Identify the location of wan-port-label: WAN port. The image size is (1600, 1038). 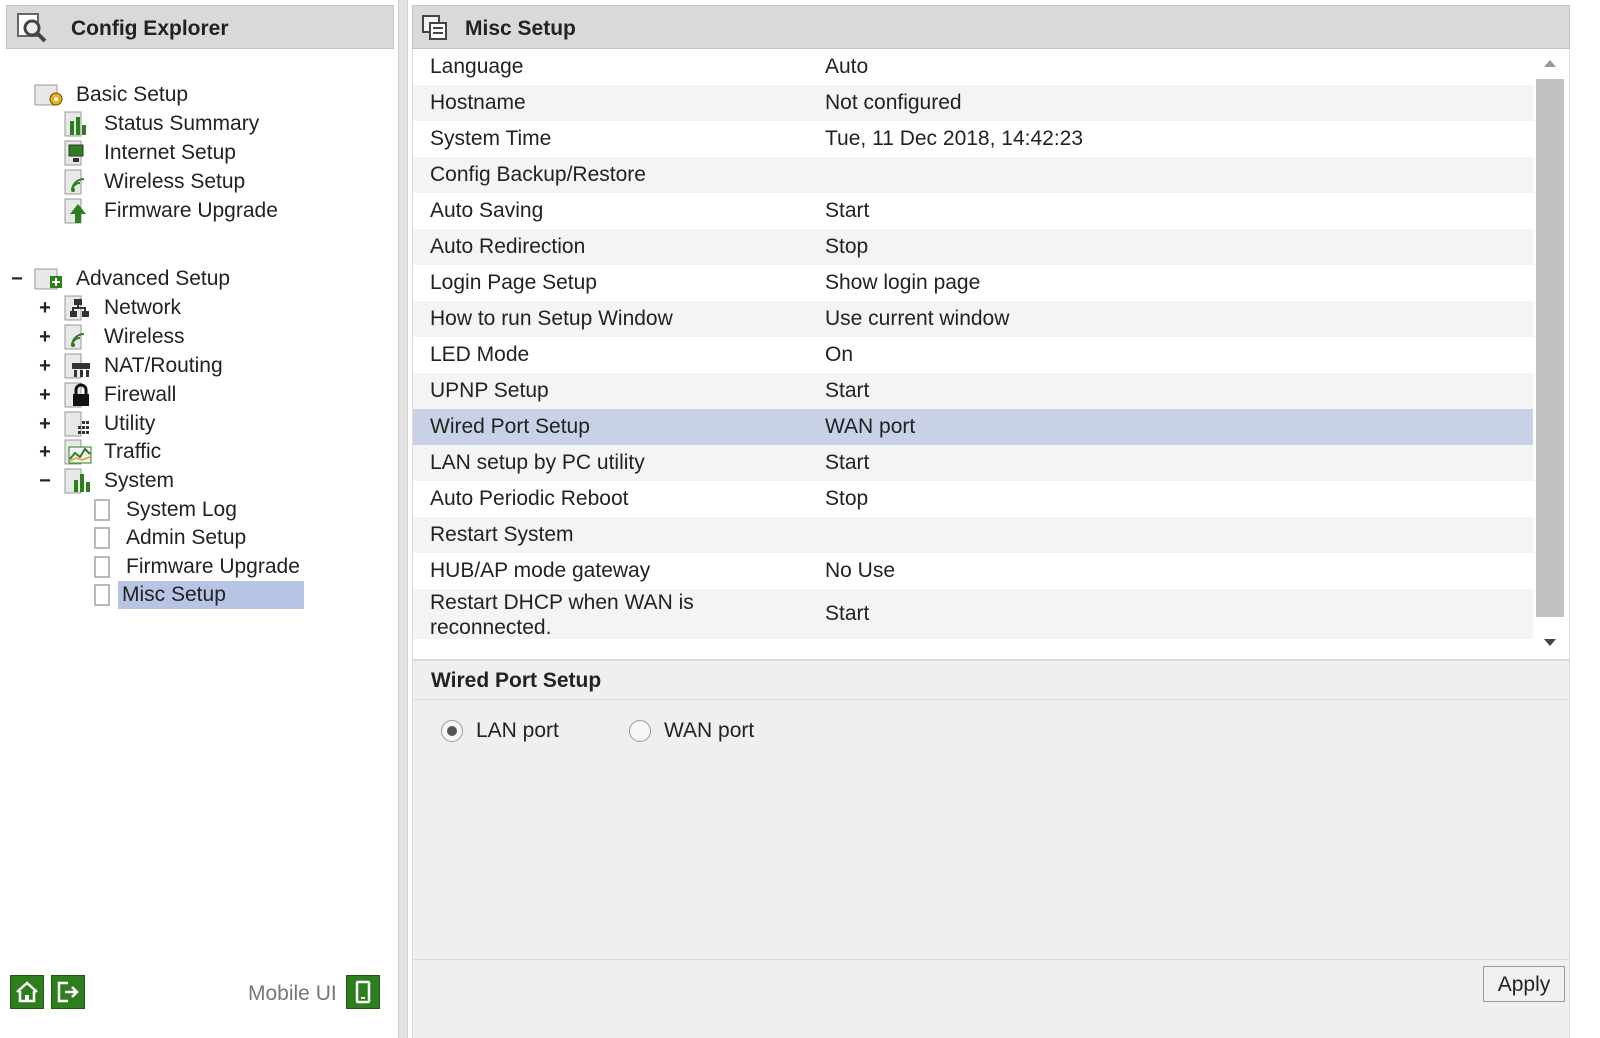
(709, 731).